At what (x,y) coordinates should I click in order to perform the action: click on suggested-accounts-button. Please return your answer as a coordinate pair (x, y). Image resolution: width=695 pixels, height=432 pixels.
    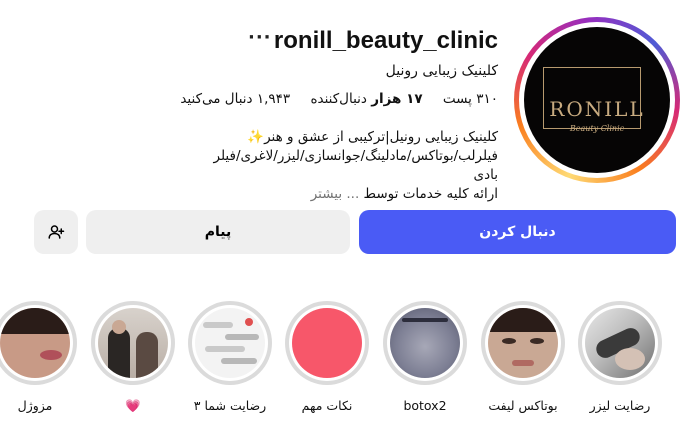
    Looking at the image, I should click on (56, 232).